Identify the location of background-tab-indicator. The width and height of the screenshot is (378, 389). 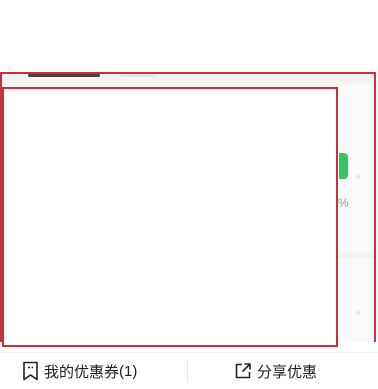
(64, 75).